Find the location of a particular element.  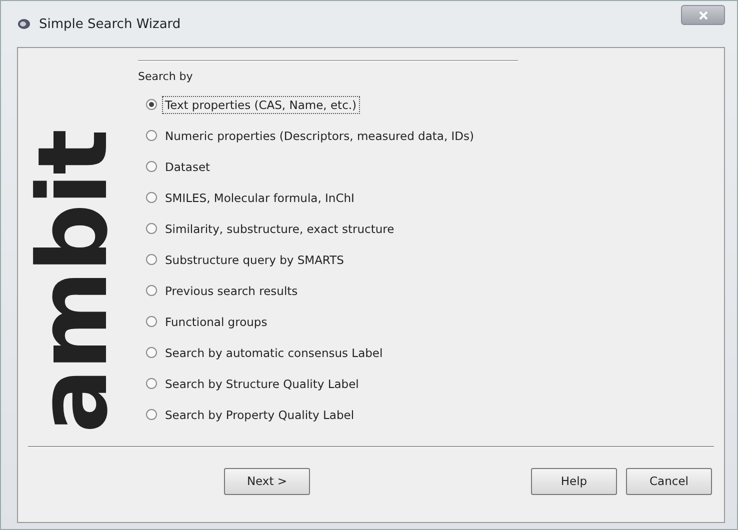

window-title: Simple Search Wizard is located at coordinates (110, 24).